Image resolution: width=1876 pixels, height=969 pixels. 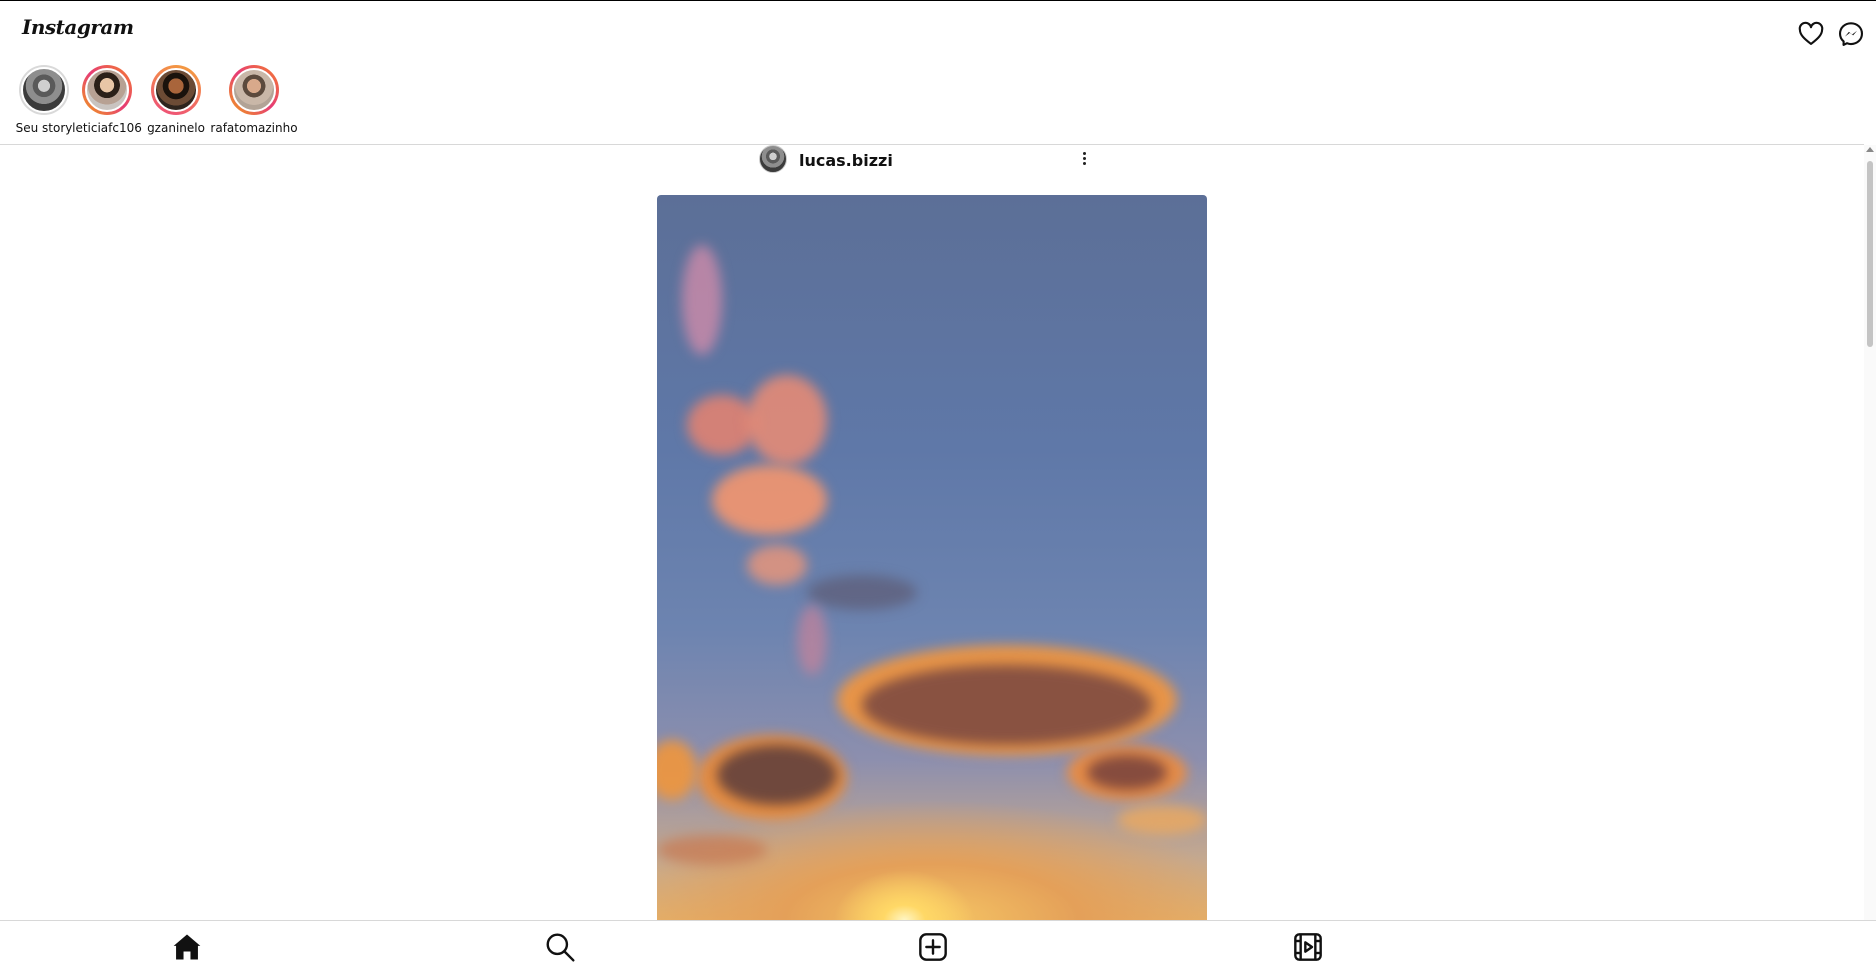 I want to click on page-scrollbar, so click(x=1870, y=532).